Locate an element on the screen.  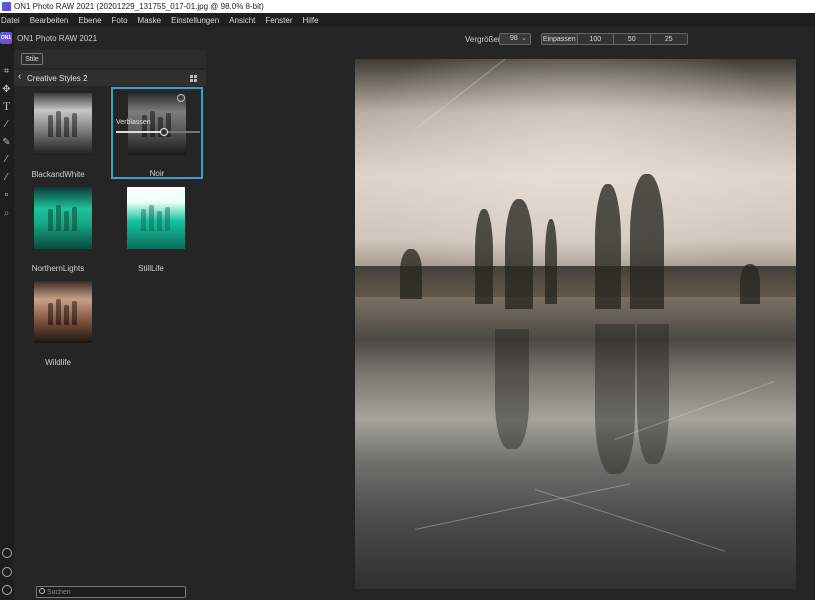
favorite-icon is located at coordinates (181, 98).